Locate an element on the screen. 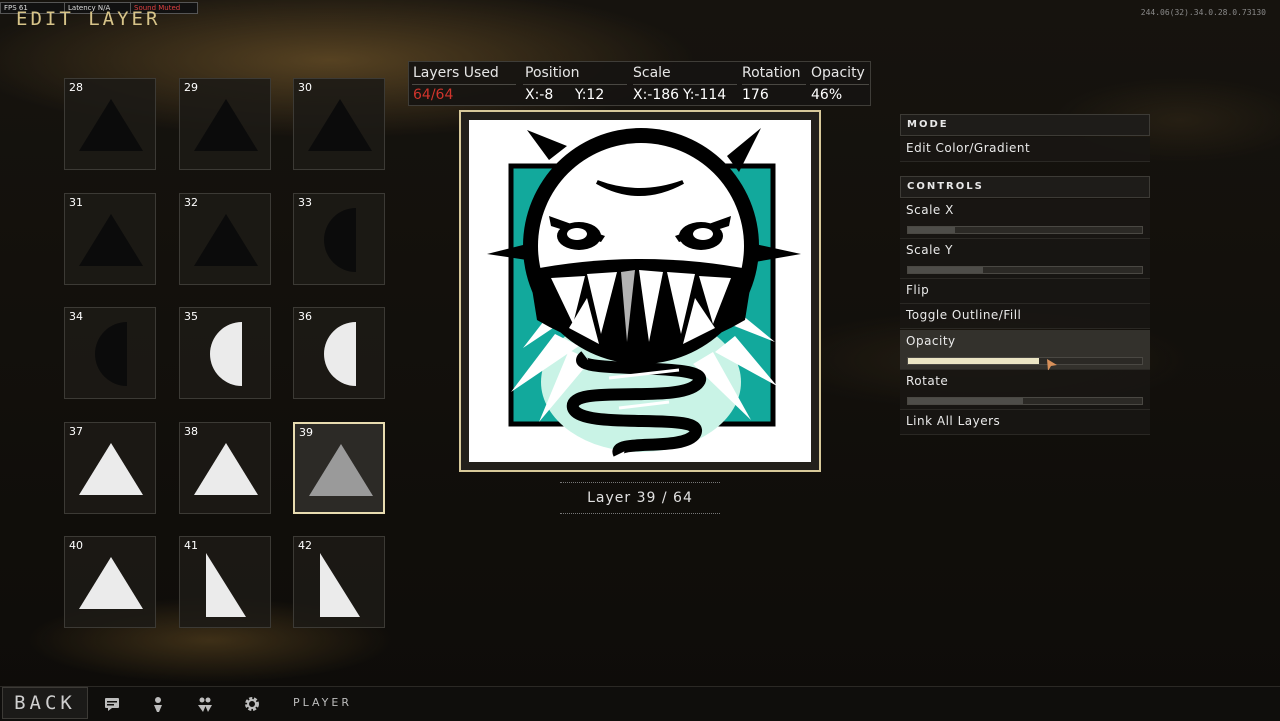 The width and height of the screenshot is (1280, 721). scale-y-slider is located at coordinates (1025, 270).